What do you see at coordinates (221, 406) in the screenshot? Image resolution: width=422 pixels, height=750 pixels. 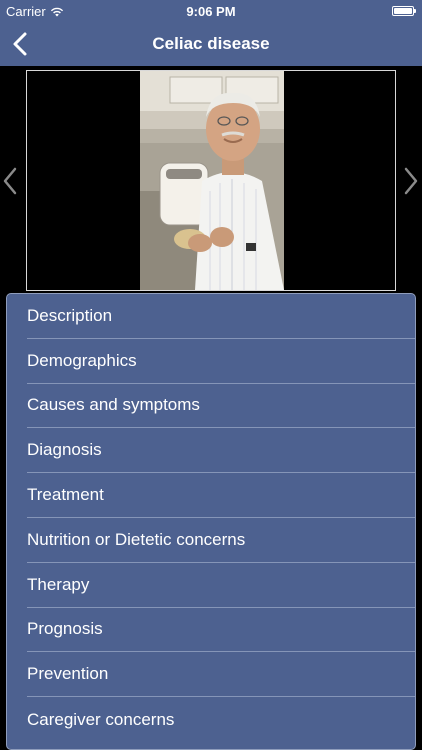 I see `list-item-causes-and-symptoms: Causes and symptoms` at bounding box center [221, 406].